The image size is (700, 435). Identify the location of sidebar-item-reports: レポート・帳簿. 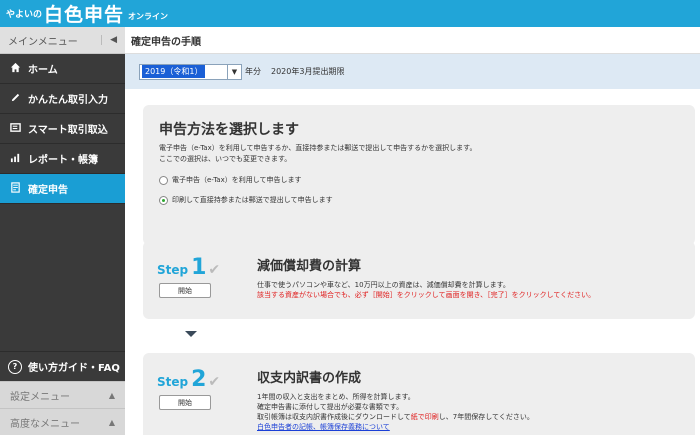
(62, 159).